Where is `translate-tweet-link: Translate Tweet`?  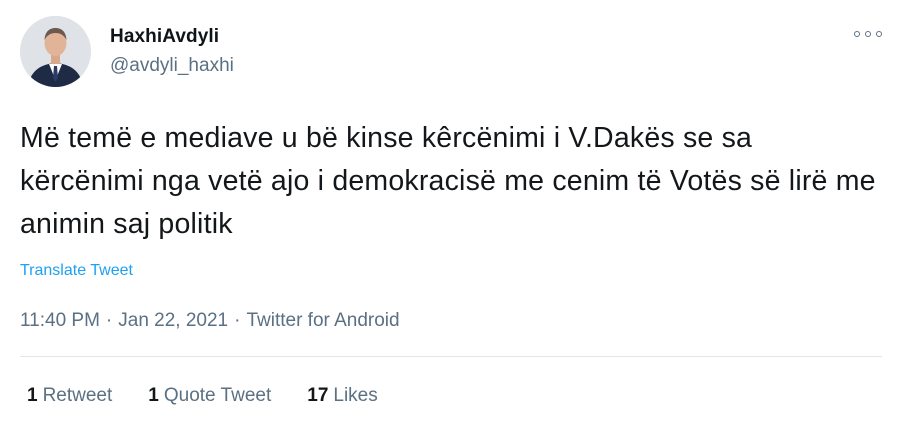 translate-tweet-link: Translate Tweet is located at coordinates (76, 271).